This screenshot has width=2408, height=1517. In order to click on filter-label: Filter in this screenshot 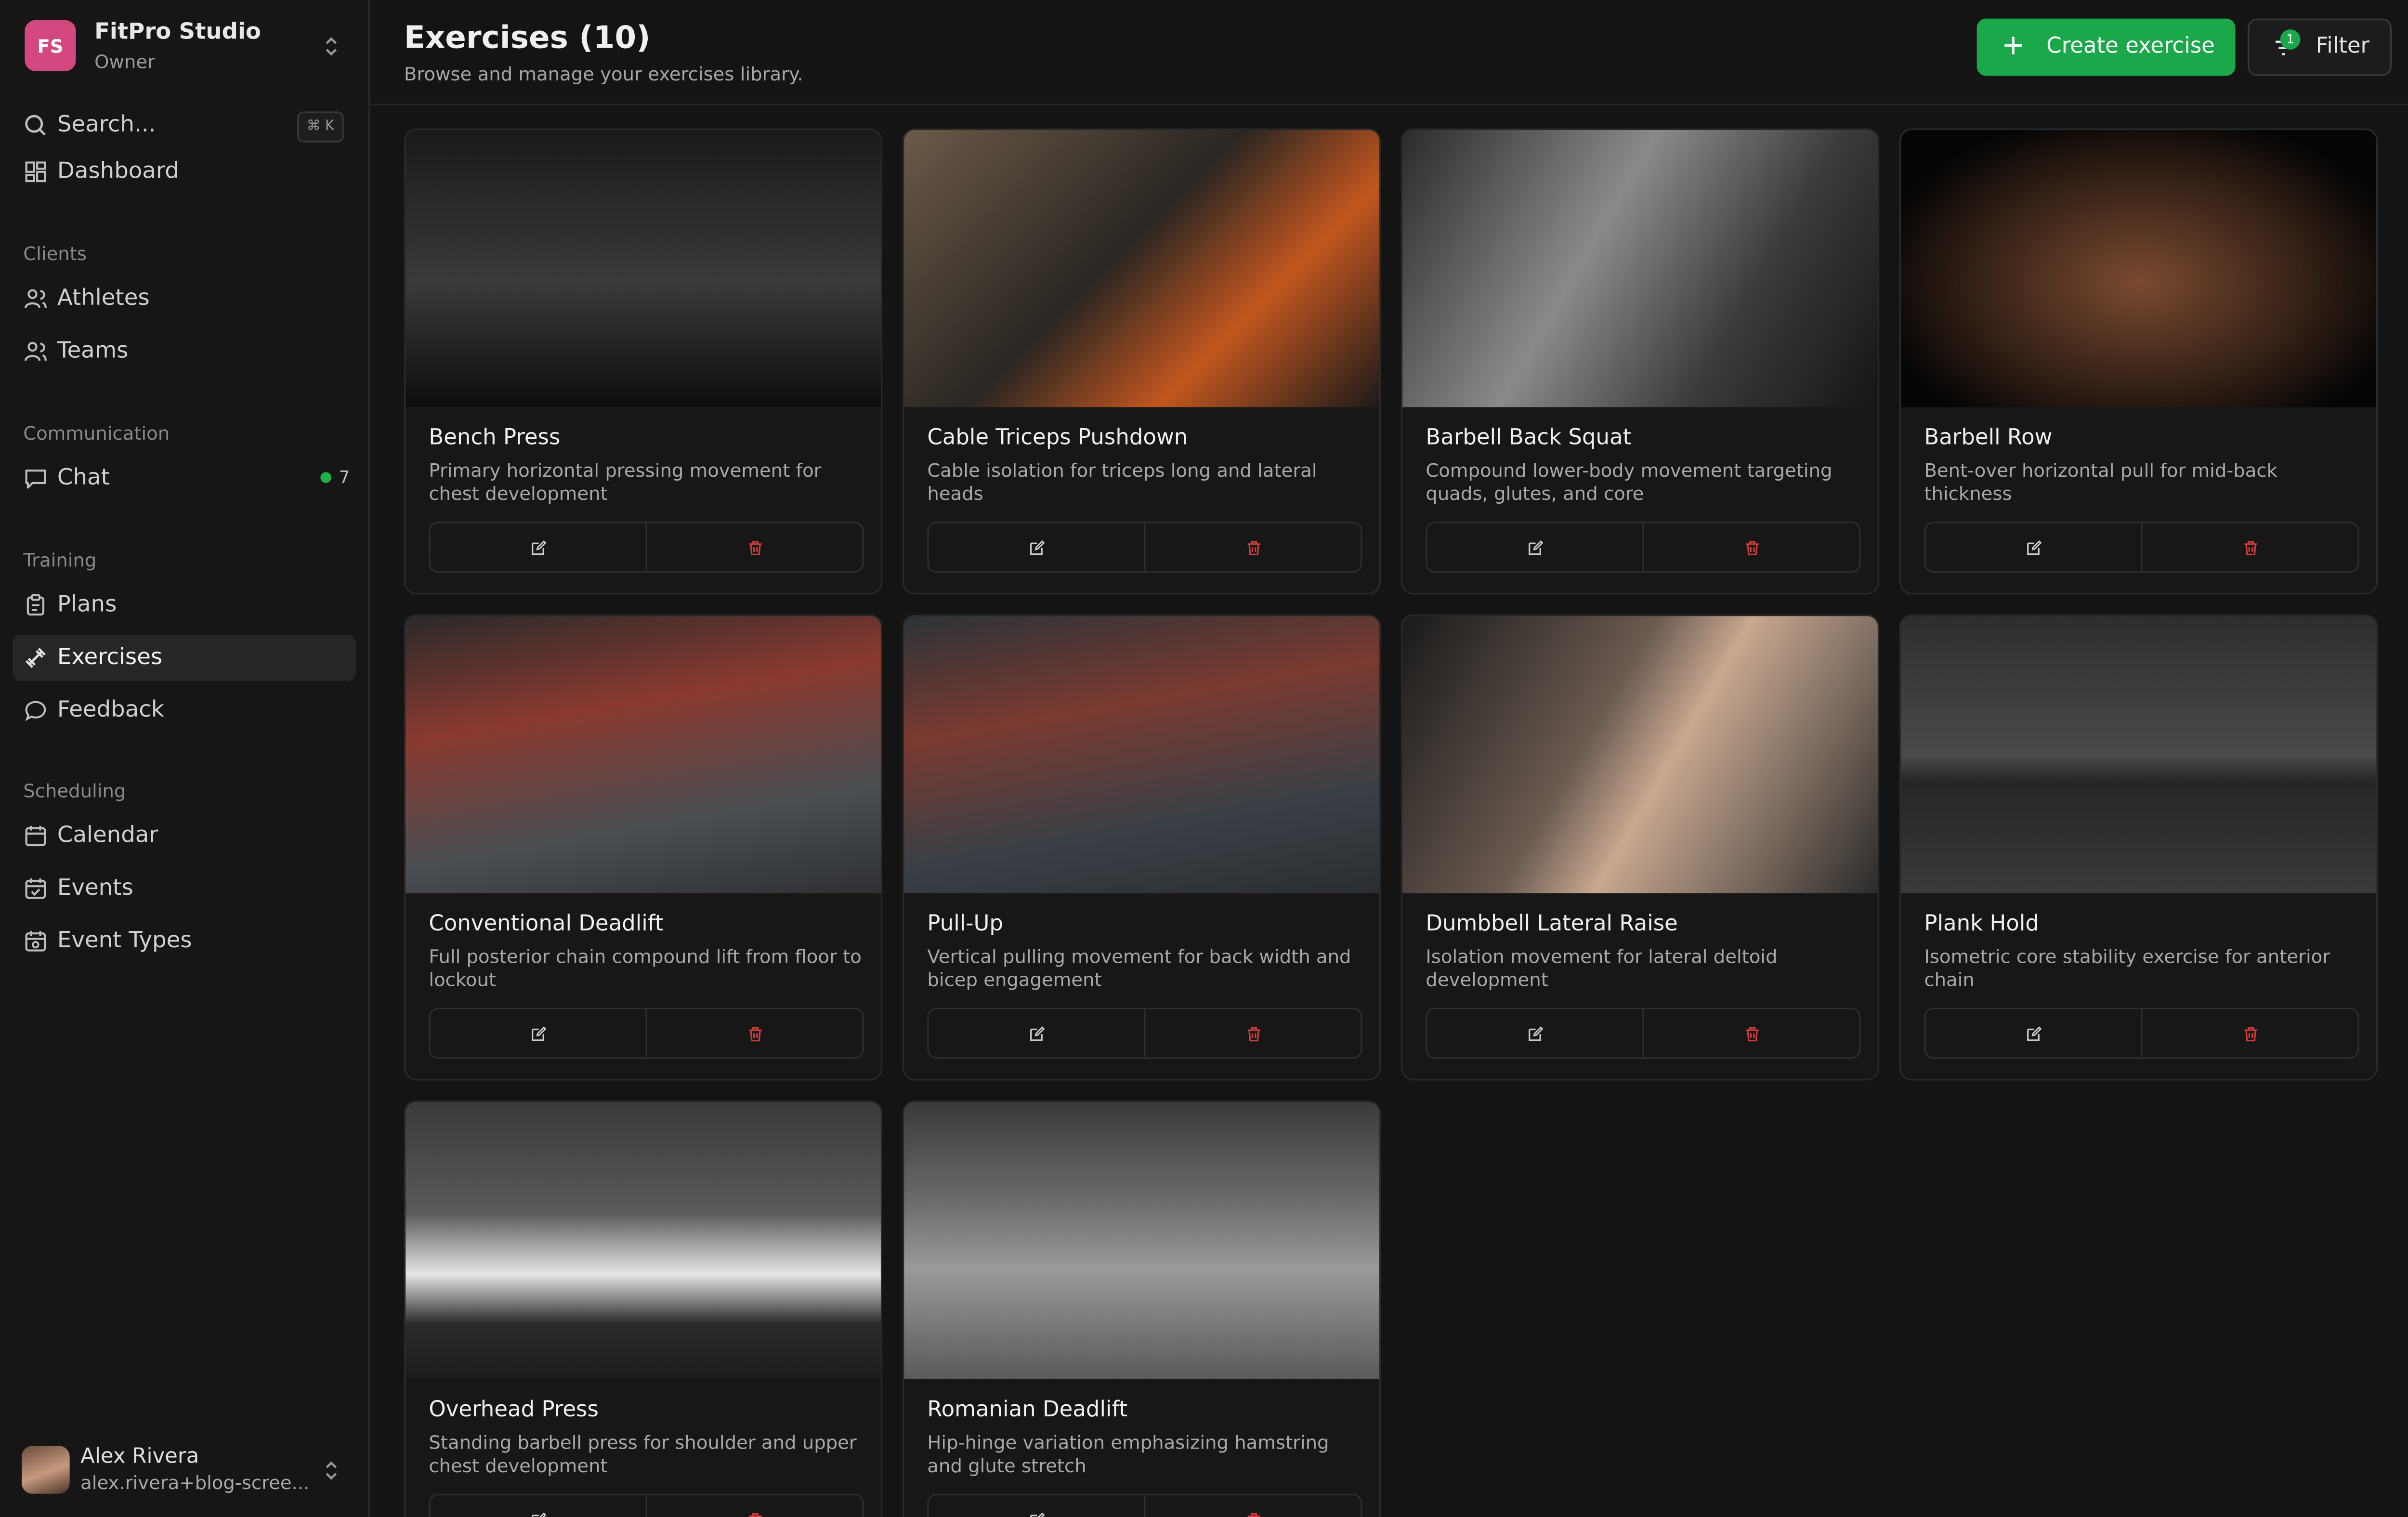, I will do `click(2343, 46)`.